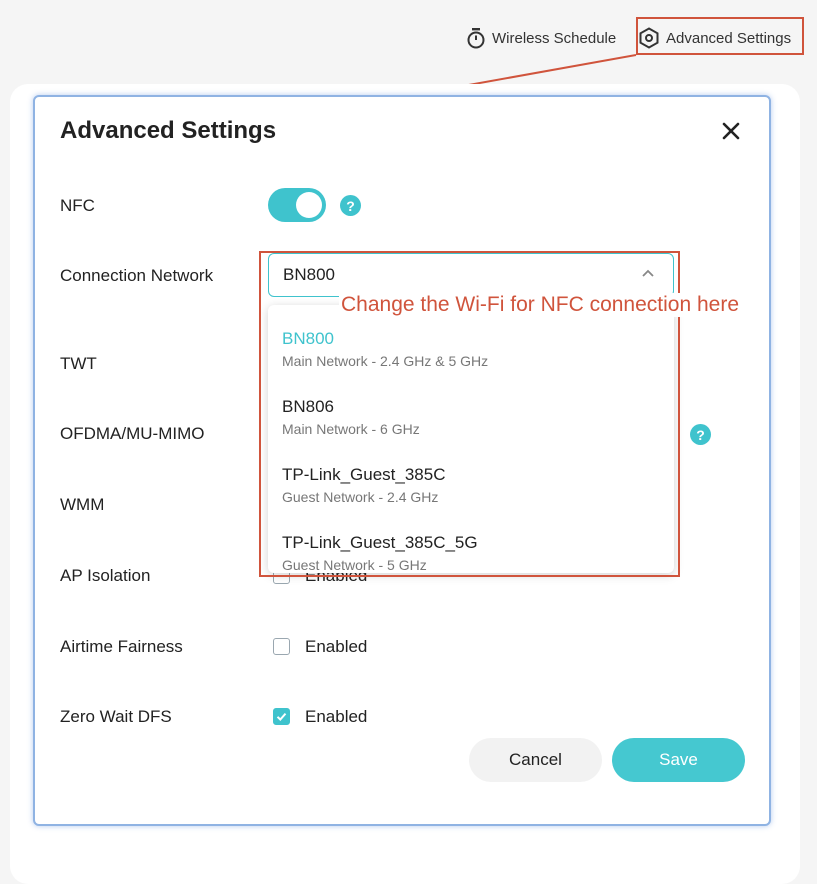 This screenshot has height=884, width=817. I want to click on annotation-text: Change the Wi-Fi for NFC connection here, so click(540, 305).